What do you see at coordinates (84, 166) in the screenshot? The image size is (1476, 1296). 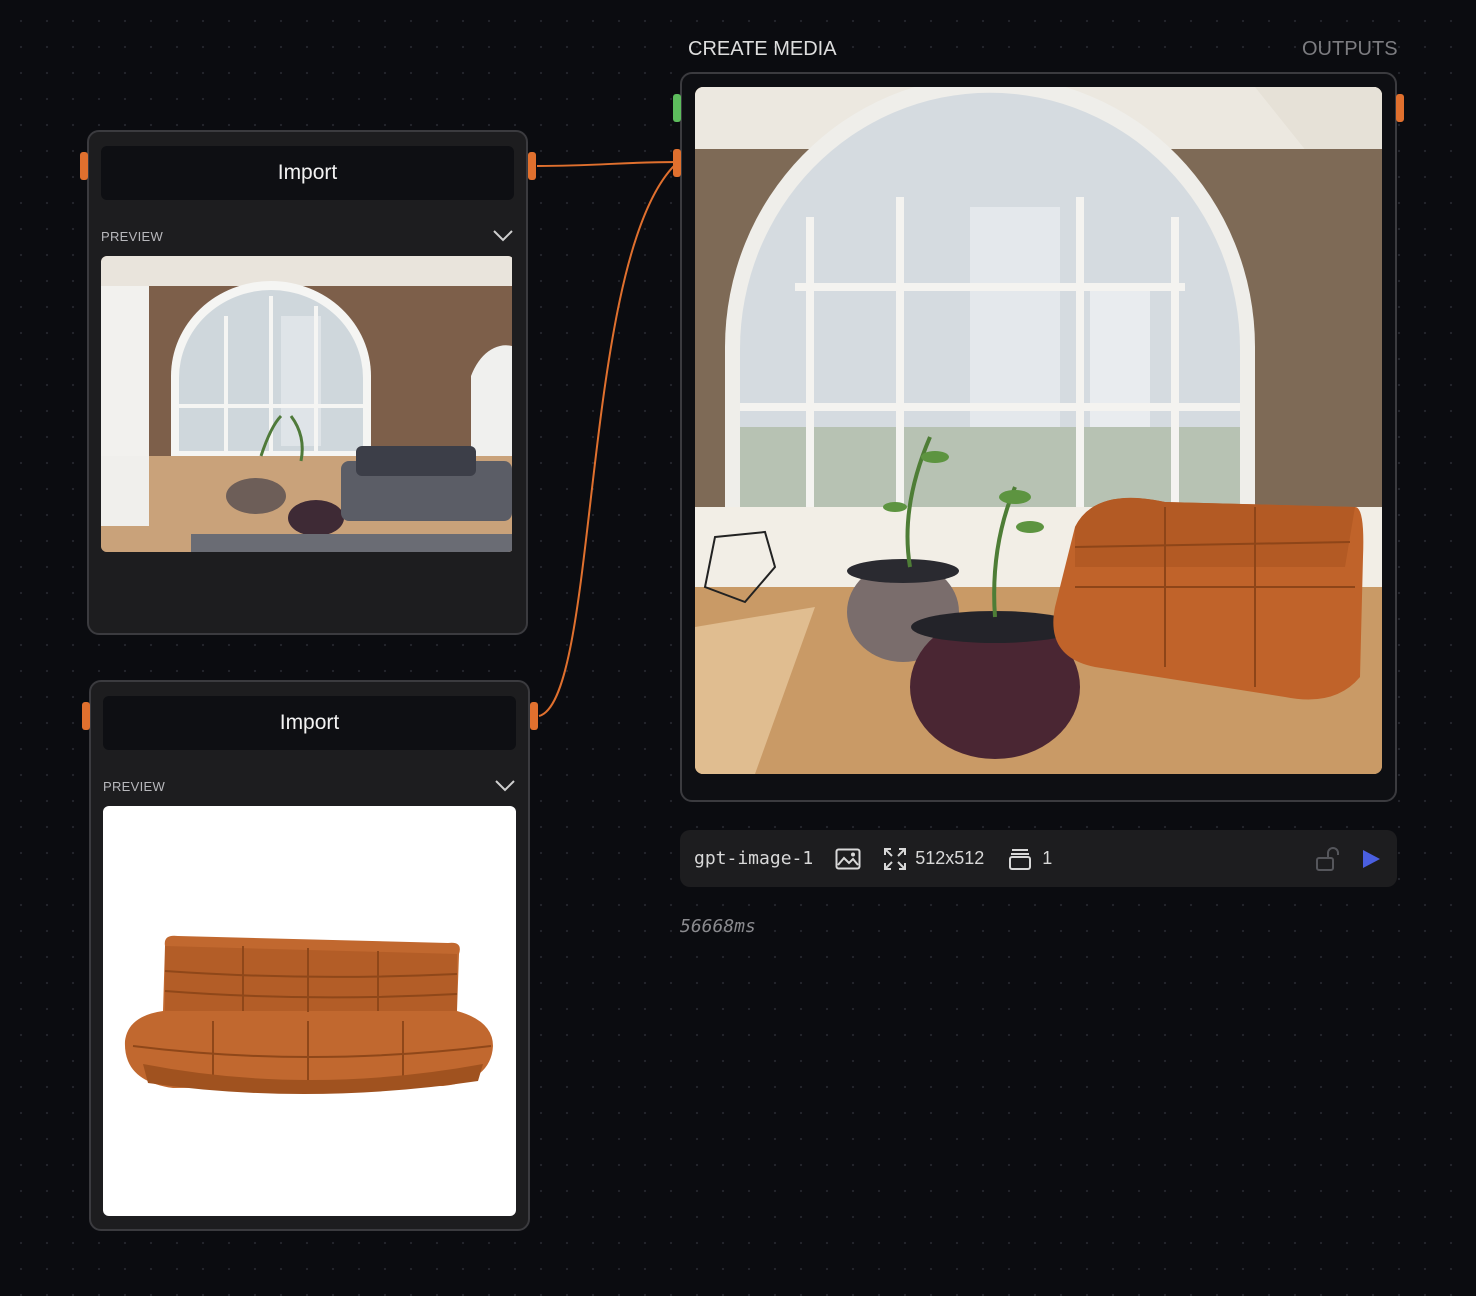 I see `import-node-1-input-port` at bounding box center [84, 166].